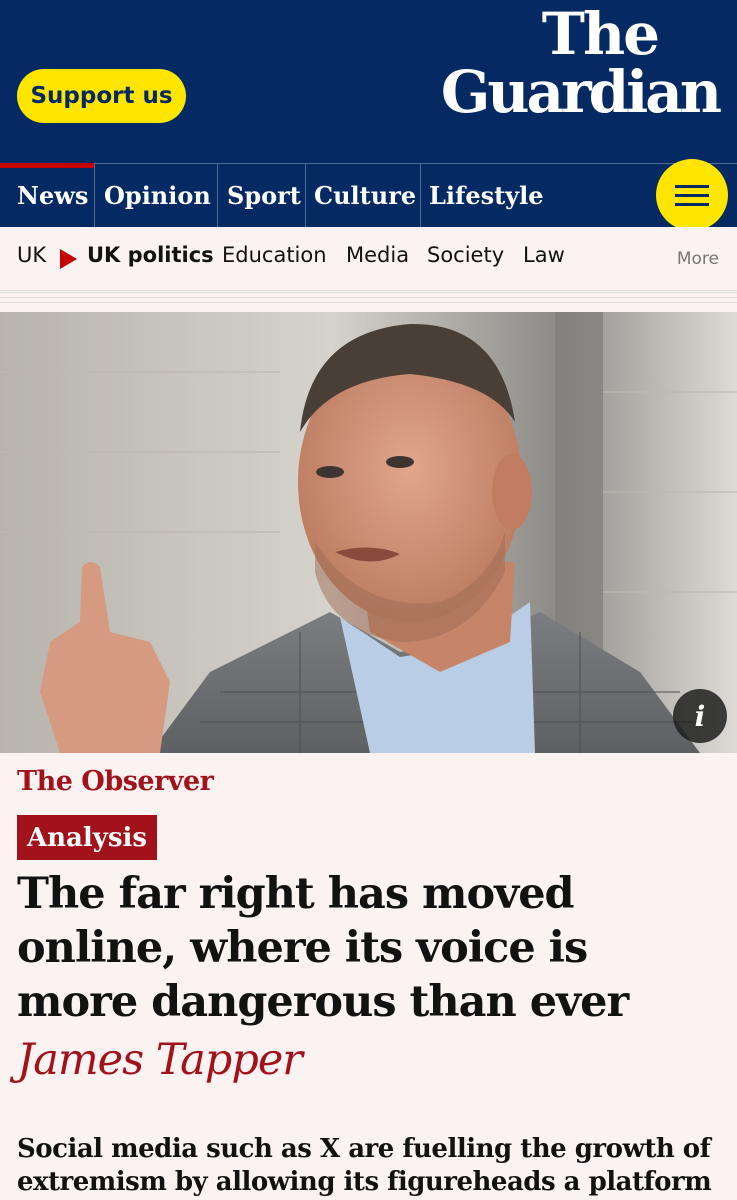 The image size is (737, 1200). I want to click on nav-item-label: Lifestyle, so click(486, 195).